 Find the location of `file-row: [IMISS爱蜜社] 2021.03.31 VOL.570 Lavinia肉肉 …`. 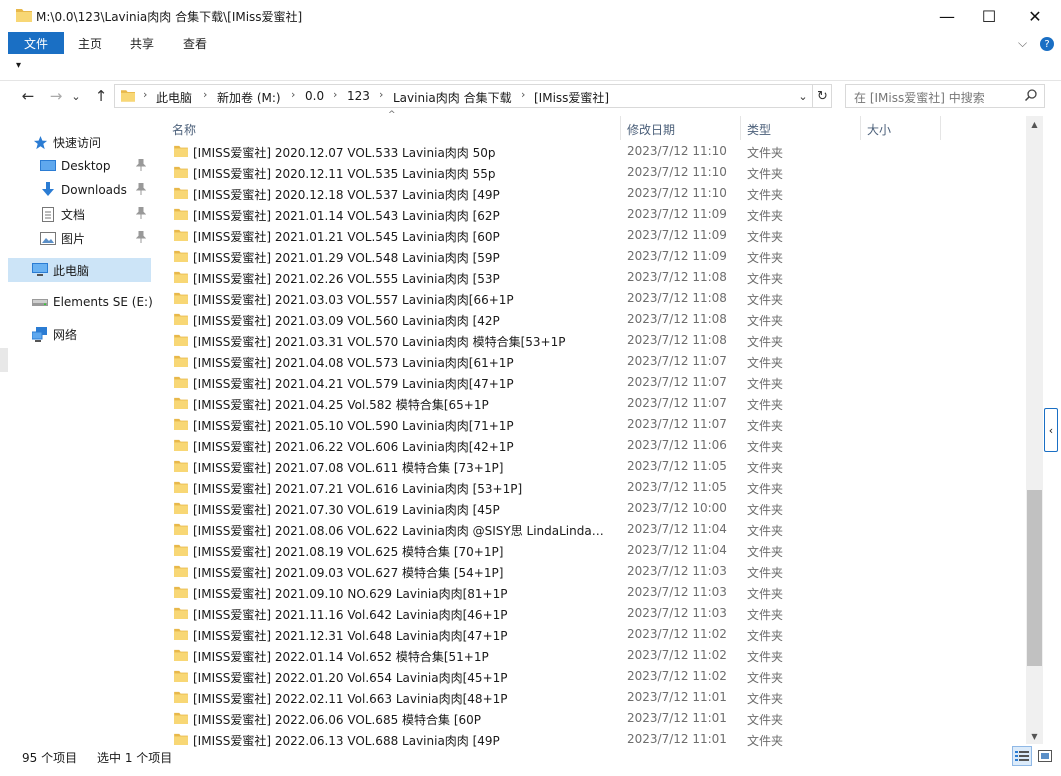

file-row: [IMISS爱蜜社] 2021.03.31 VOL.570 Lavinia肉肉 … is located at coordinates (596, 340).